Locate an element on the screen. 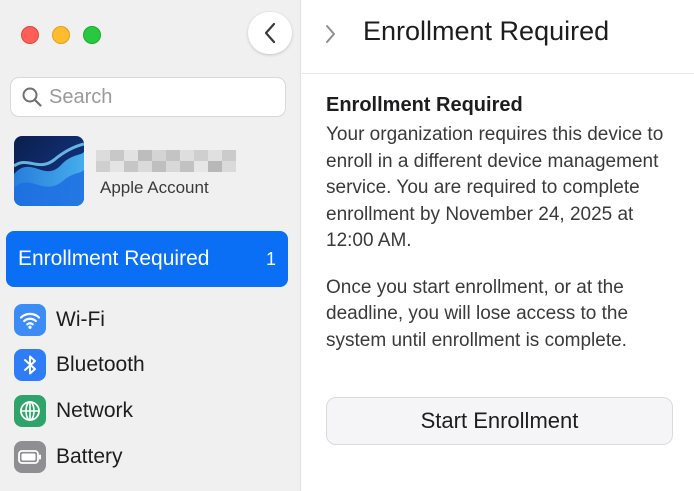  account-label: Apple Account is located at coordinates (154, 187).